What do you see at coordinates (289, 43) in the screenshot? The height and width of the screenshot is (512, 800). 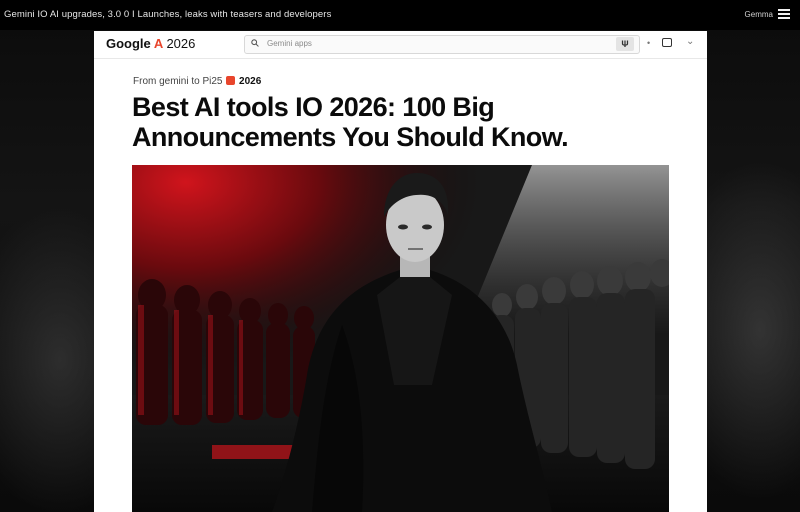 I see `search-placeholder: Gemini apps` at bounding box center [289, 43].